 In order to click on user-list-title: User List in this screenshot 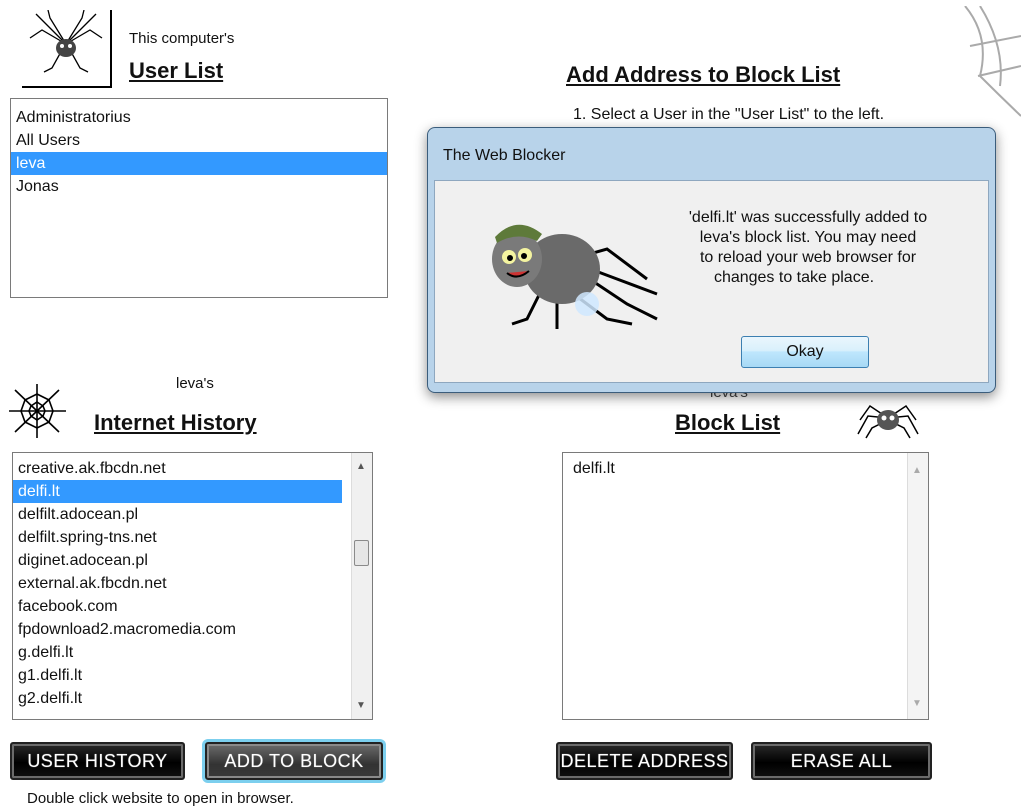, I will do `click(176, 70)`.